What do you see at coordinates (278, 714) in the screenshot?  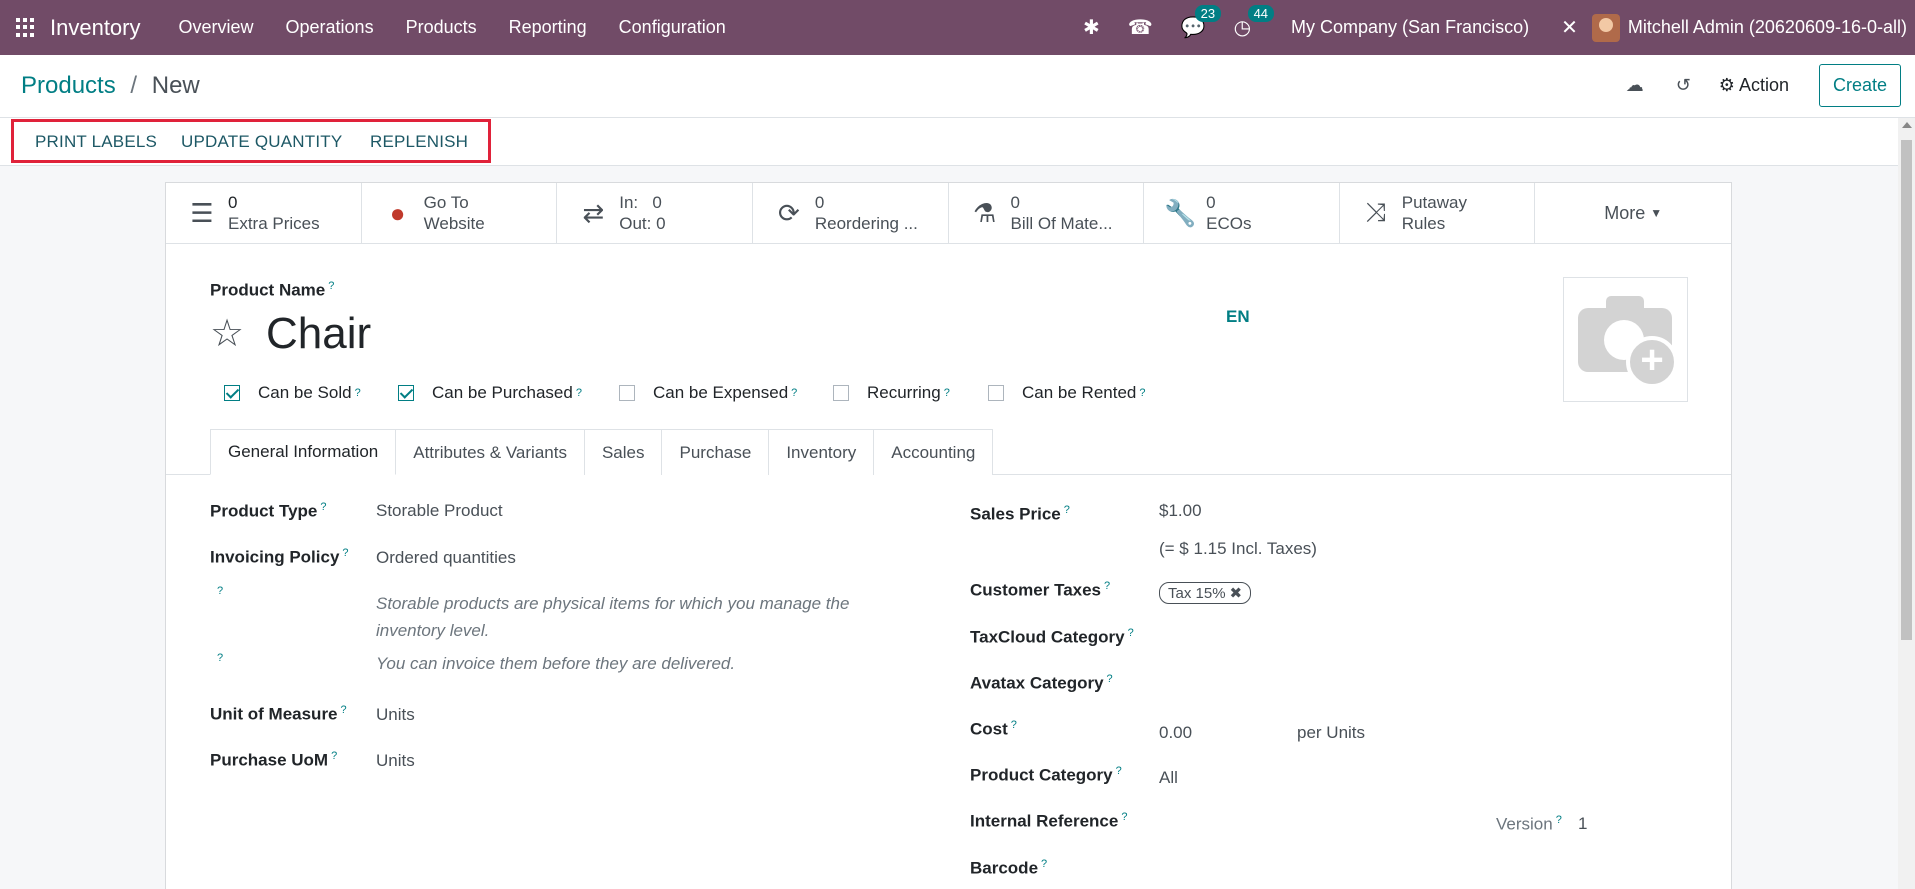 I see `uom-label: Unit of Measure?` at bounding box center [278, 714].